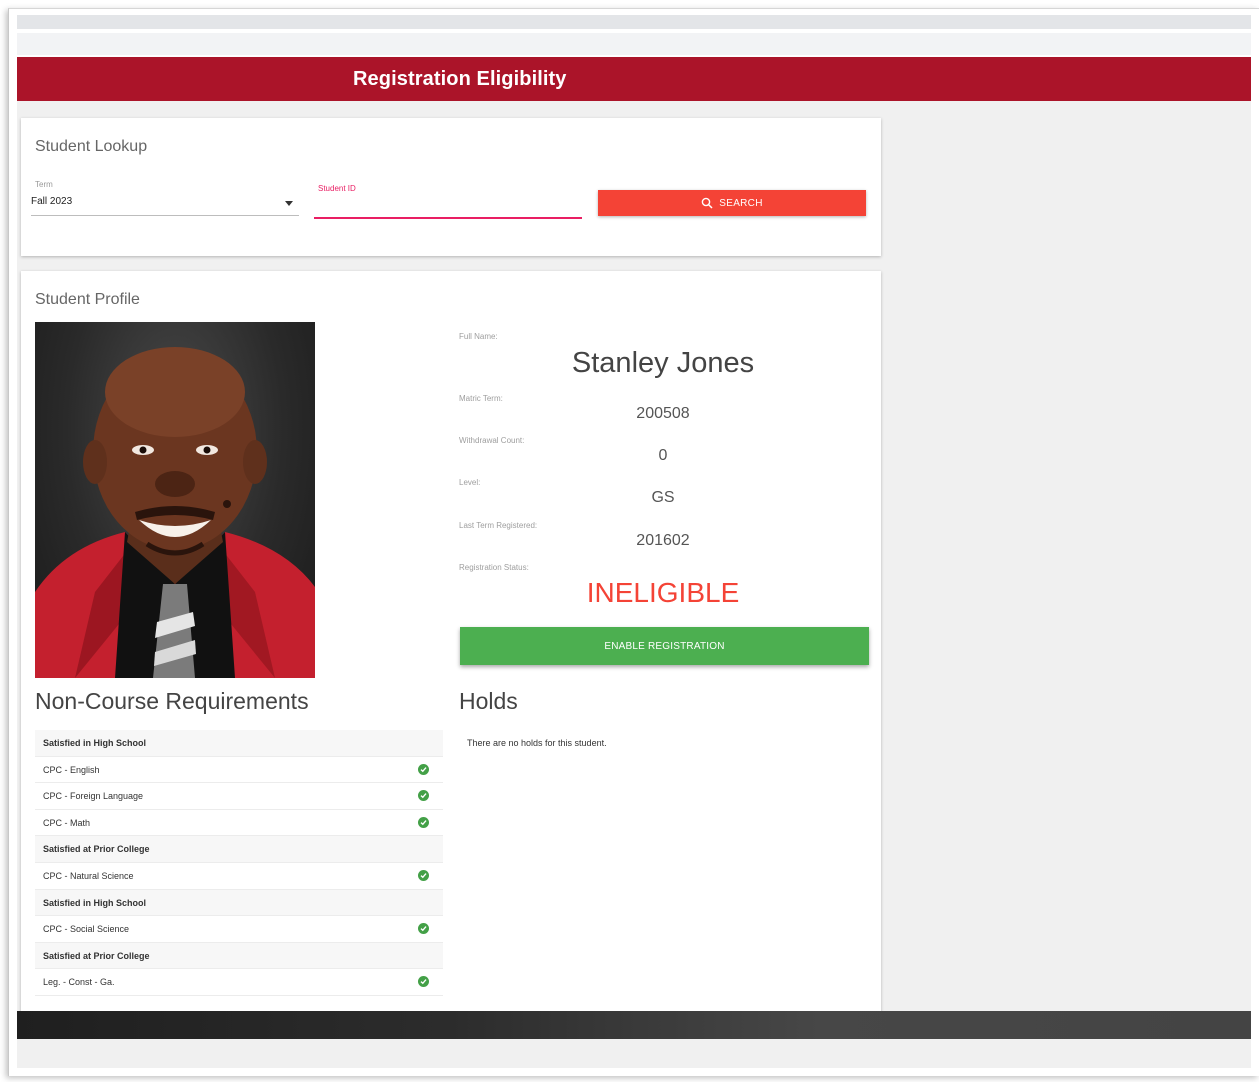 This screenshot has height=1082, width=1259. Describe the element at coordinates (478, 336) in the screenshot. I see `full-name-label: Full Name:` at that location.